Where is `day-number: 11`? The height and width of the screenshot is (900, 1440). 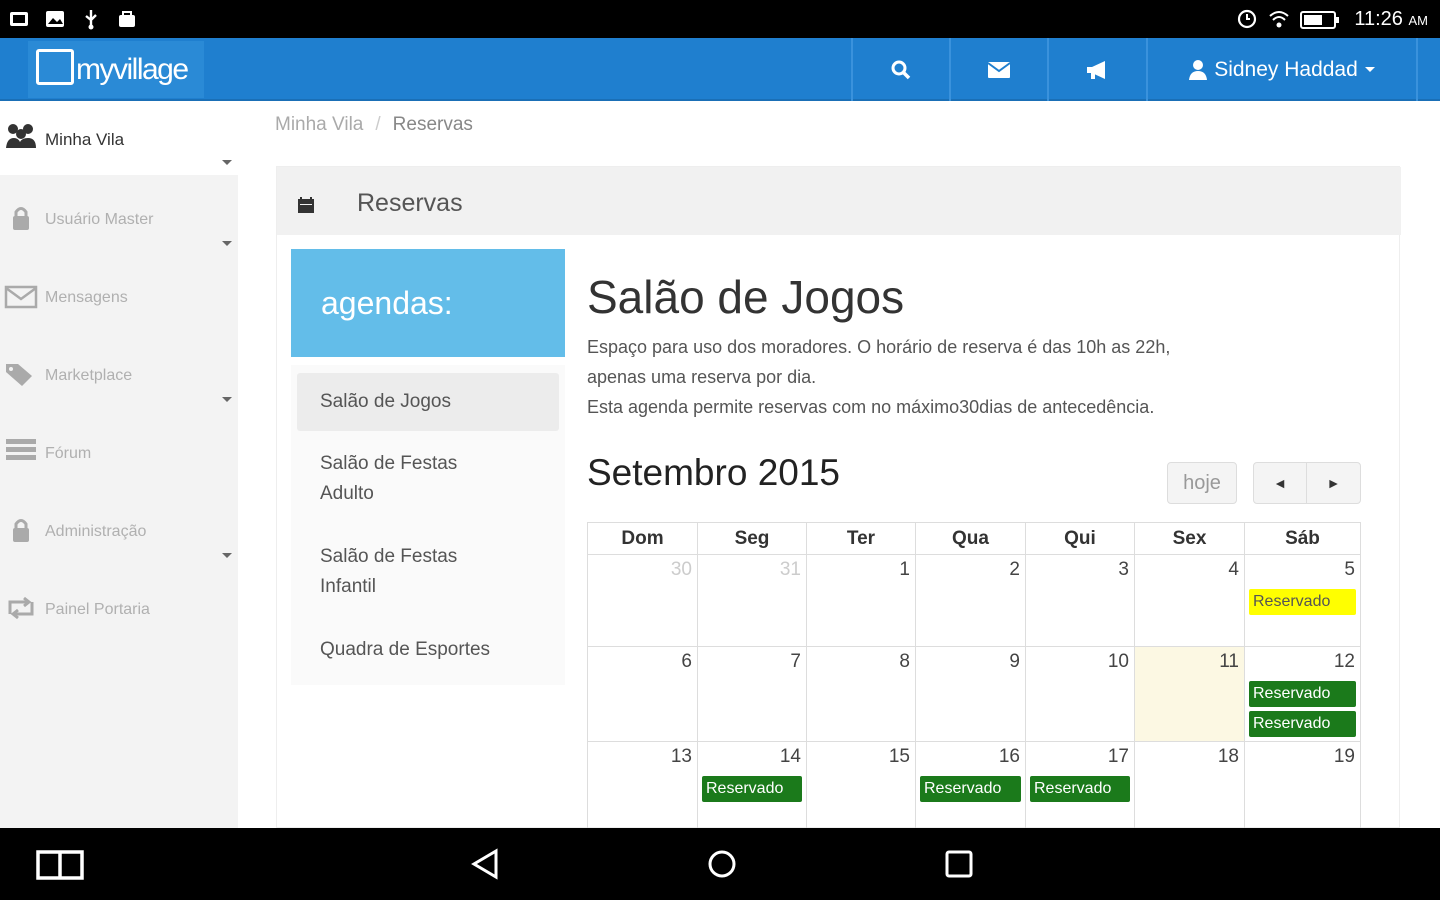
day-number: 11 is located at coordinates (1229, 661).